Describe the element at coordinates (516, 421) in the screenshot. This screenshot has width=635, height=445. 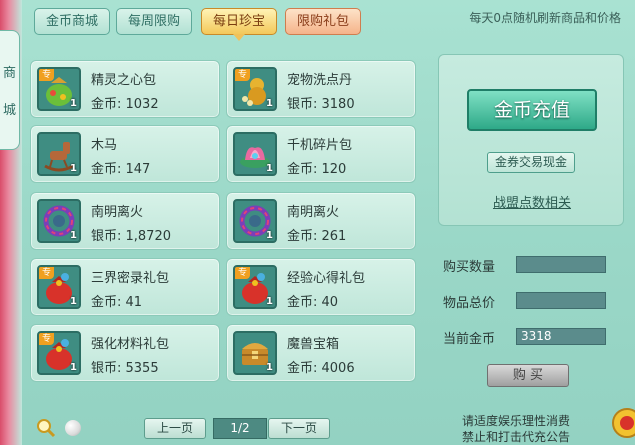
I see `moderation-notice: 请适度娱乐理性消费` at that location.